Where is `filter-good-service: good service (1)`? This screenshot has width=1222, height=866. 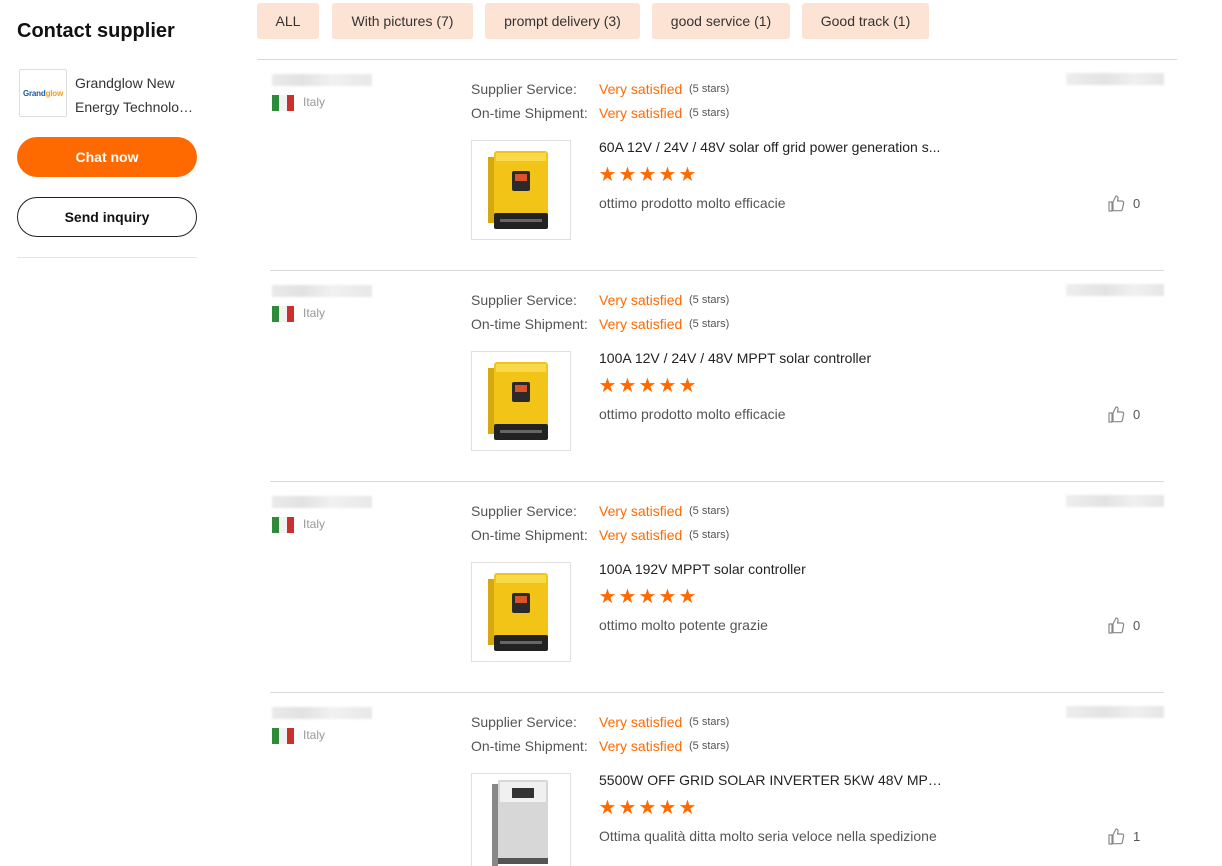
filter-good-service: good service (1) is located at coordinates (721, 21).